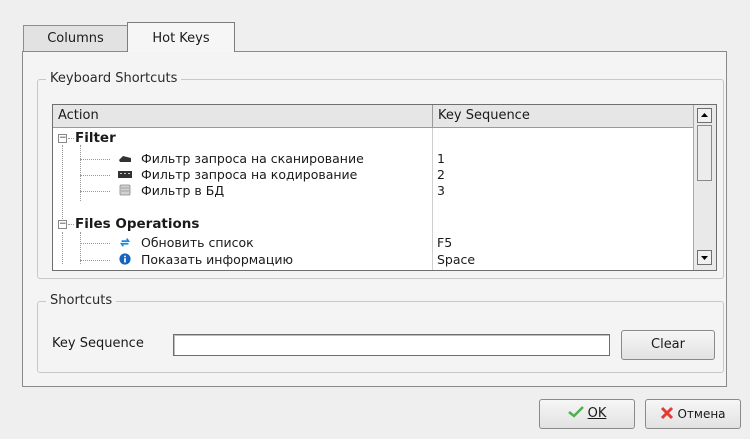 The height and width of the screenshot is (439, 750). What do you see at coordinates (441, 174) in the screenshot?
I see `key-sequence-value: 2` at bounding box center [441, 174].